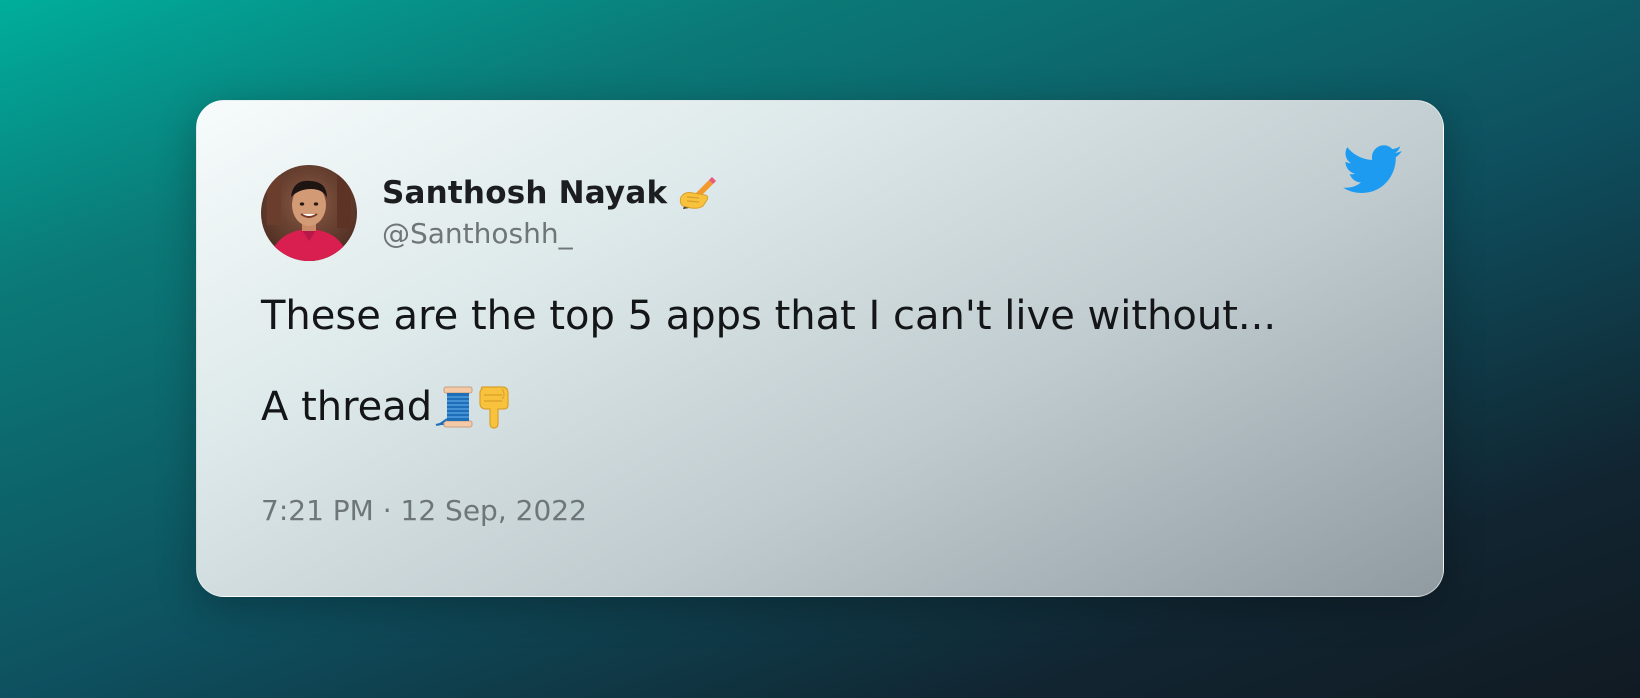  What do you see at coordinates (699, 193) in the screenshot?
I see `writing-hand-emoji-icon` at bounding box center [699, 193].